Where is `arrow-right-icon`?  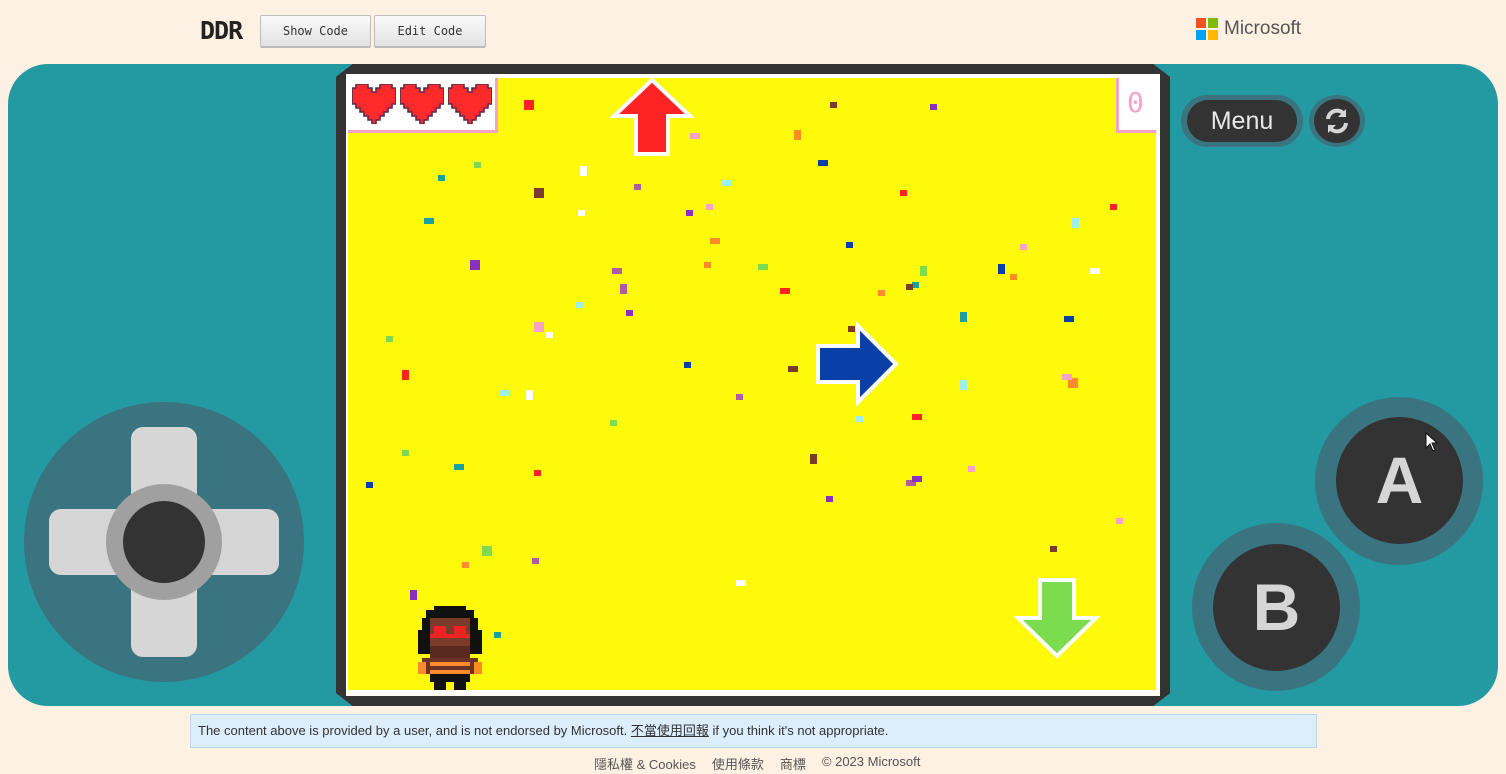
arrow-right-icon is located at coordinates (857, 364).